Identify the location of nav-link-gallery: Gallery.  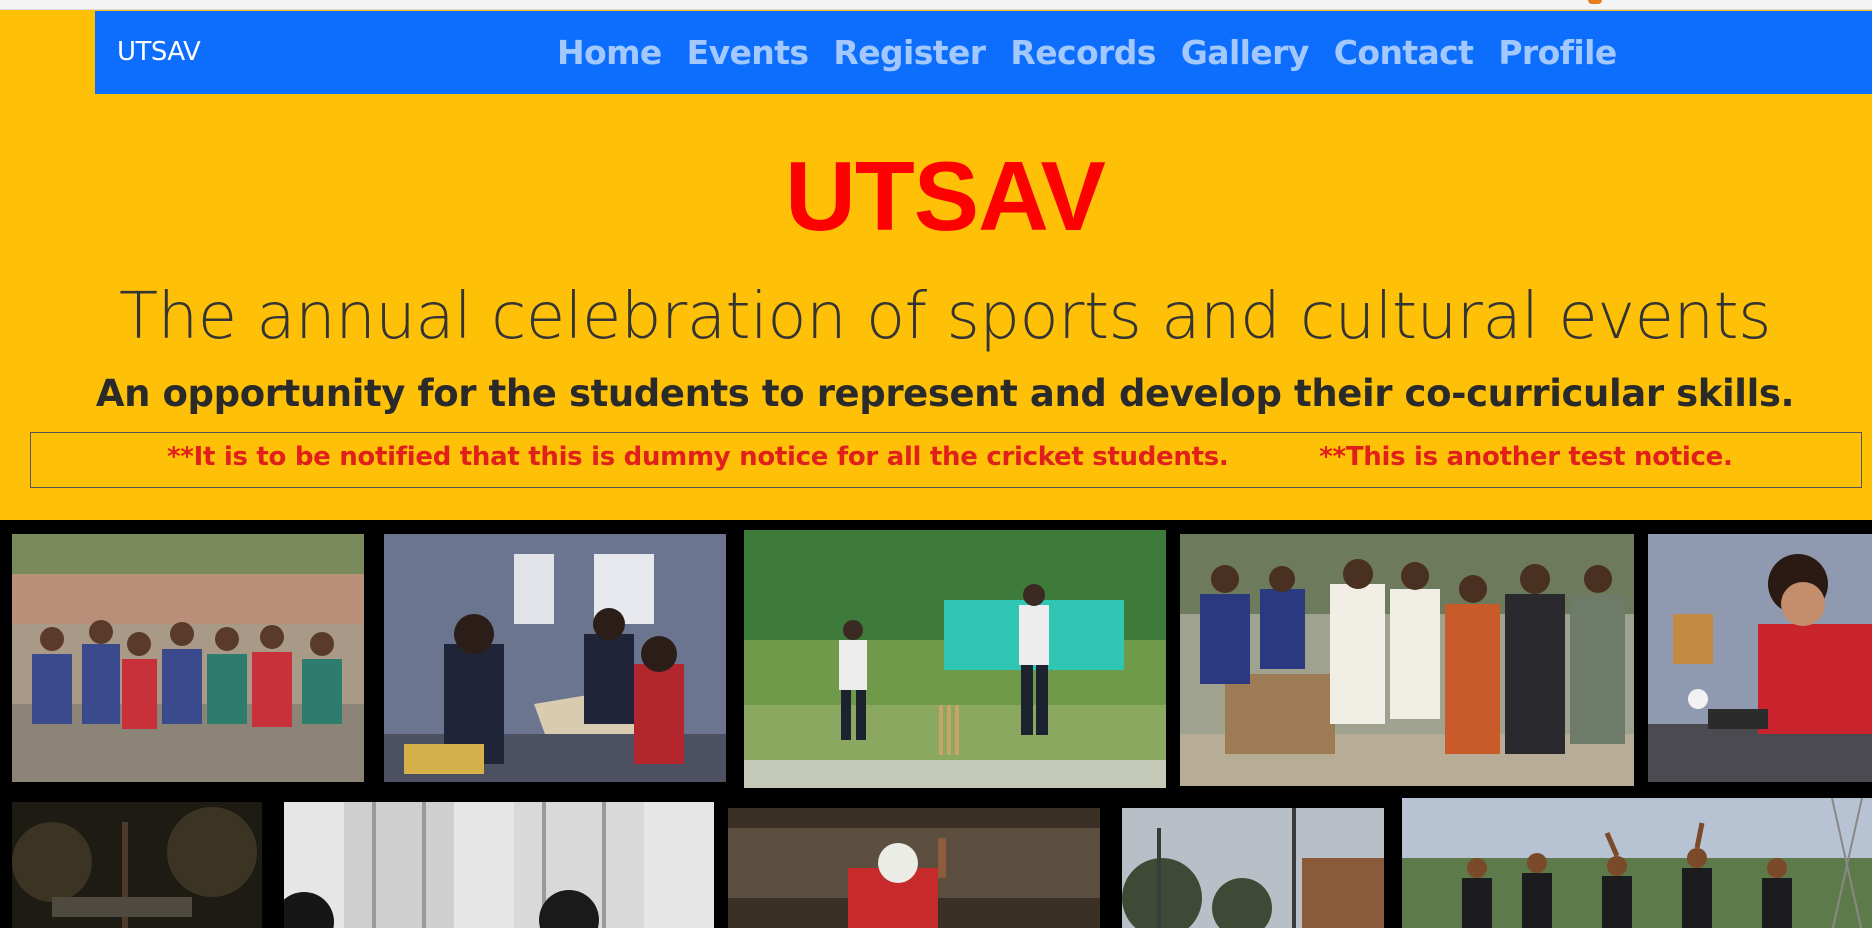
(1245, 53).